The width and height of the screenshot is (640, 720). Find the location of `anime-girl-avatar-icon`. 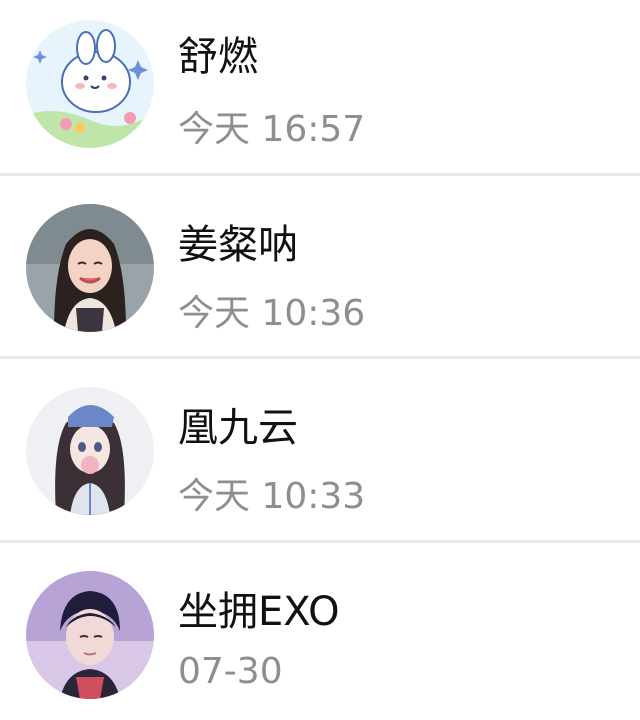

anime-girl-avatar-icon is located at coordinates (90, 451).